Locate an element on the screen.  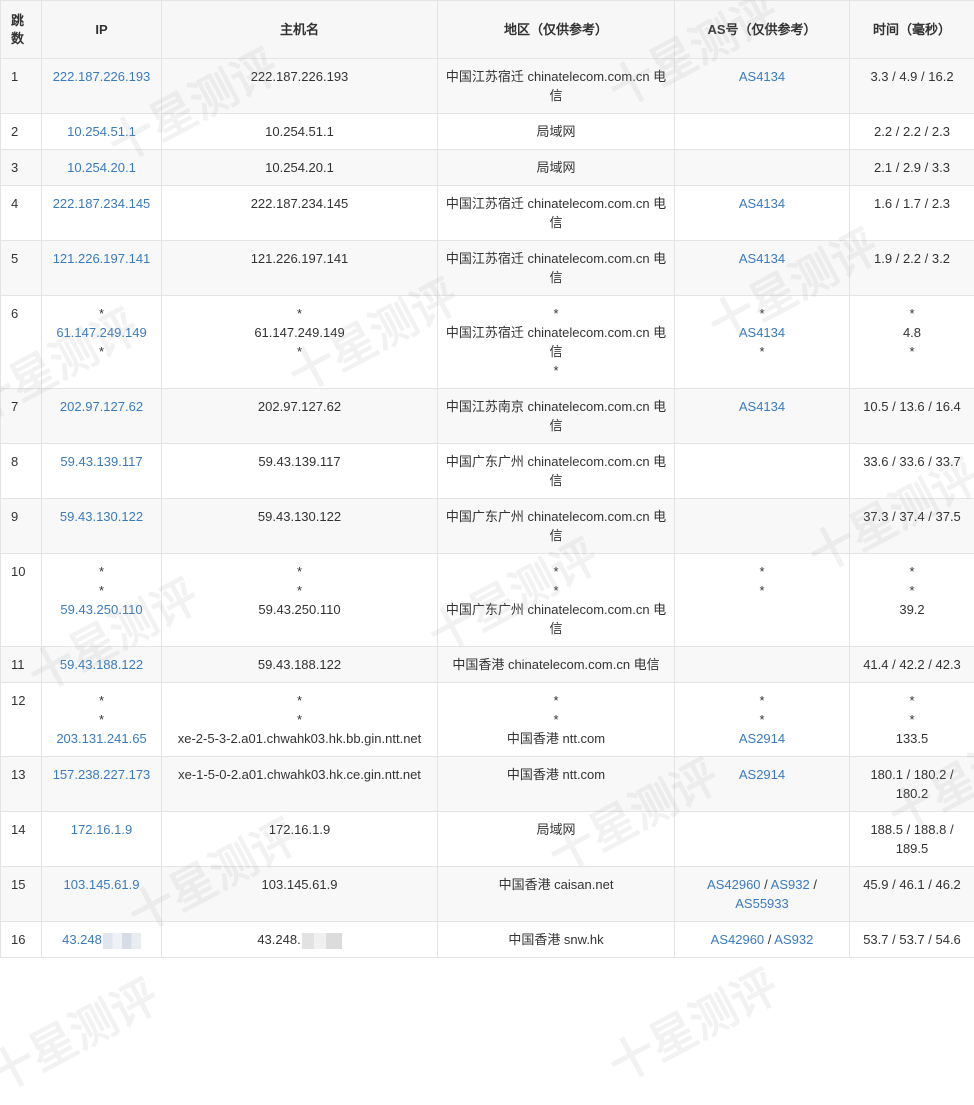
hostname-cell: 59.43.188.122 is located at coordinates (300, 665).